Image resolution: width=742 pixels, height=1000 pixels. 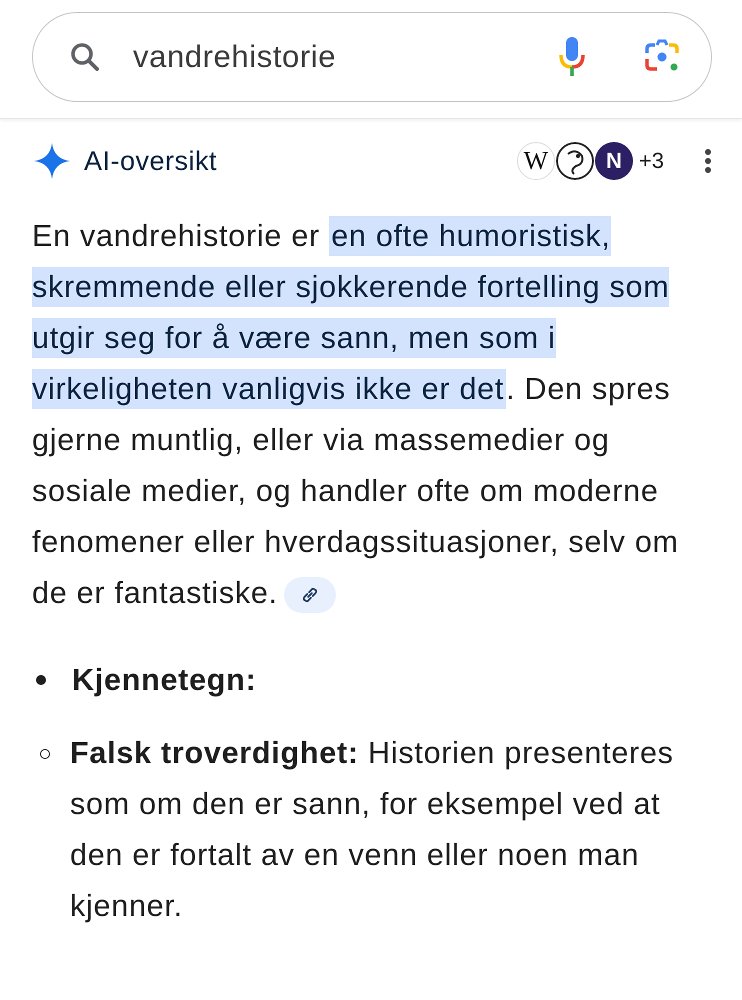 I want to click on microphone-icon, so click(x=572, y=57).